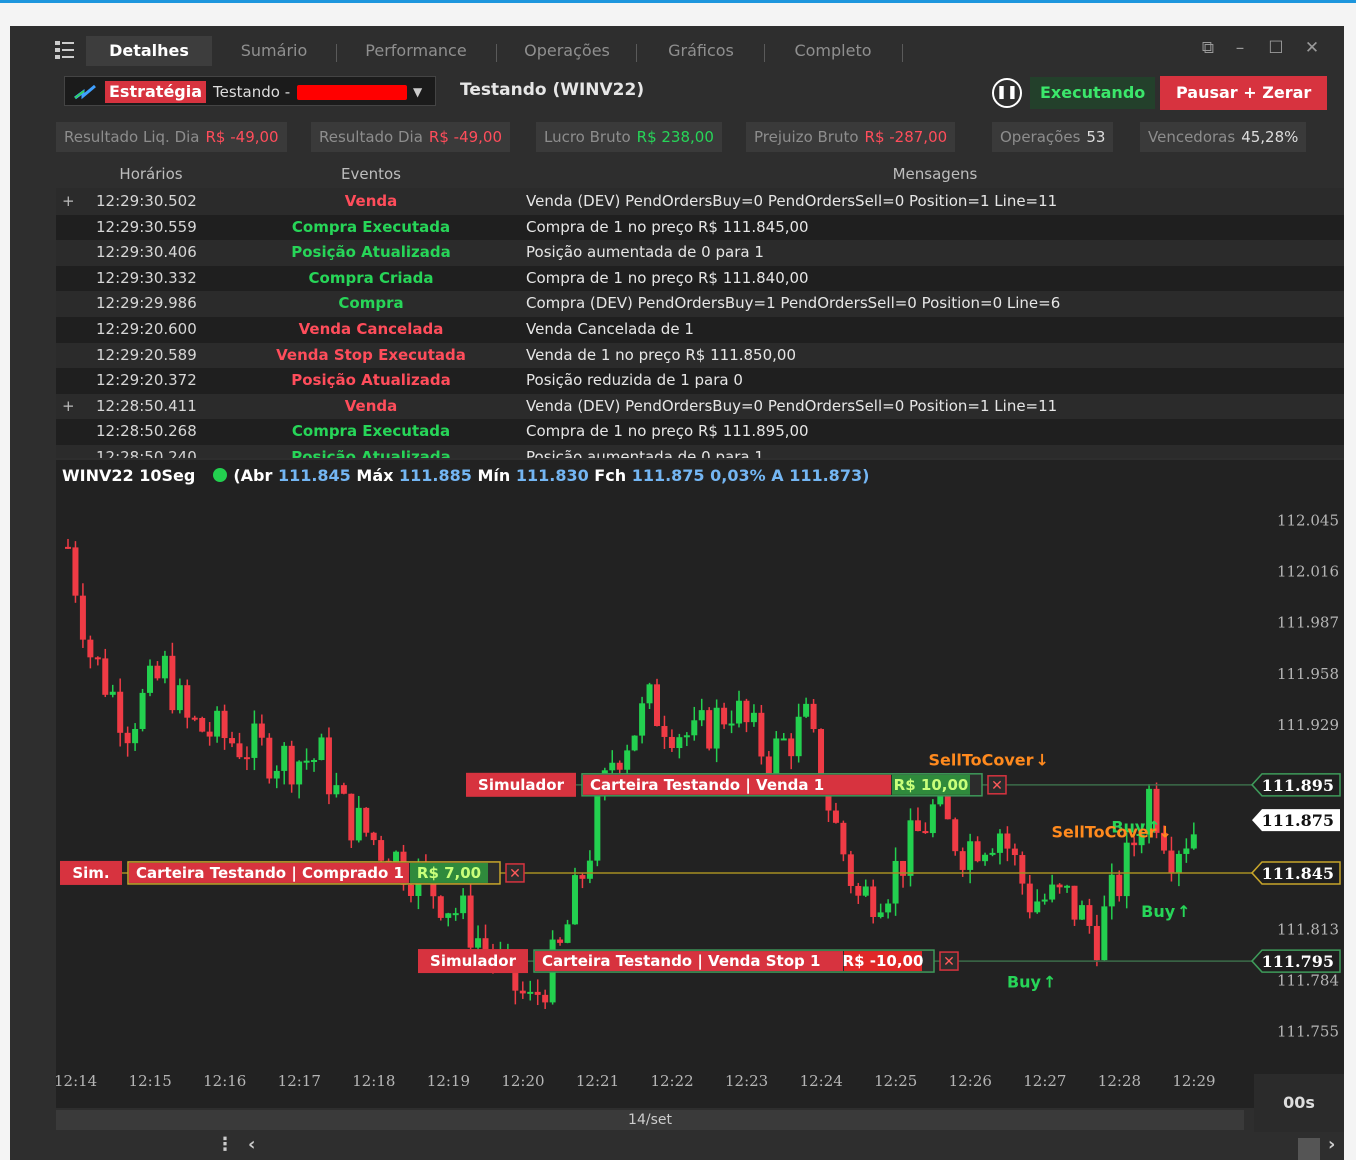 The image size is (1356, 1160). I want to click on row-time: 12:28:50.411, so click(146, 405).